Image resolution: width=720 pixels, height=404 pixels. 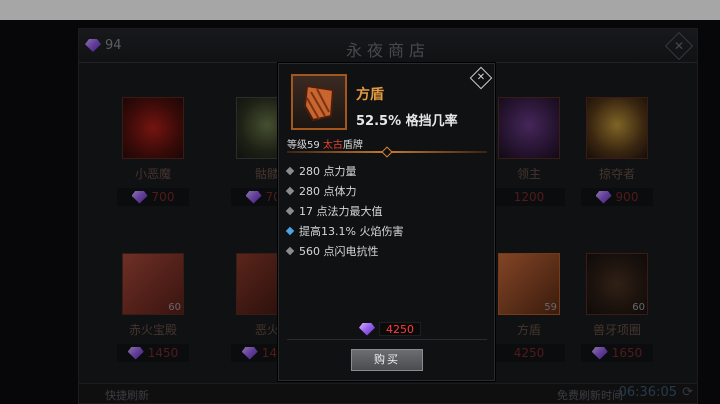 What do you see at coordinates (370, 95) in the screenshot?
I see `tooltip-item-name: 方盾` at bounding box center [370, 95].